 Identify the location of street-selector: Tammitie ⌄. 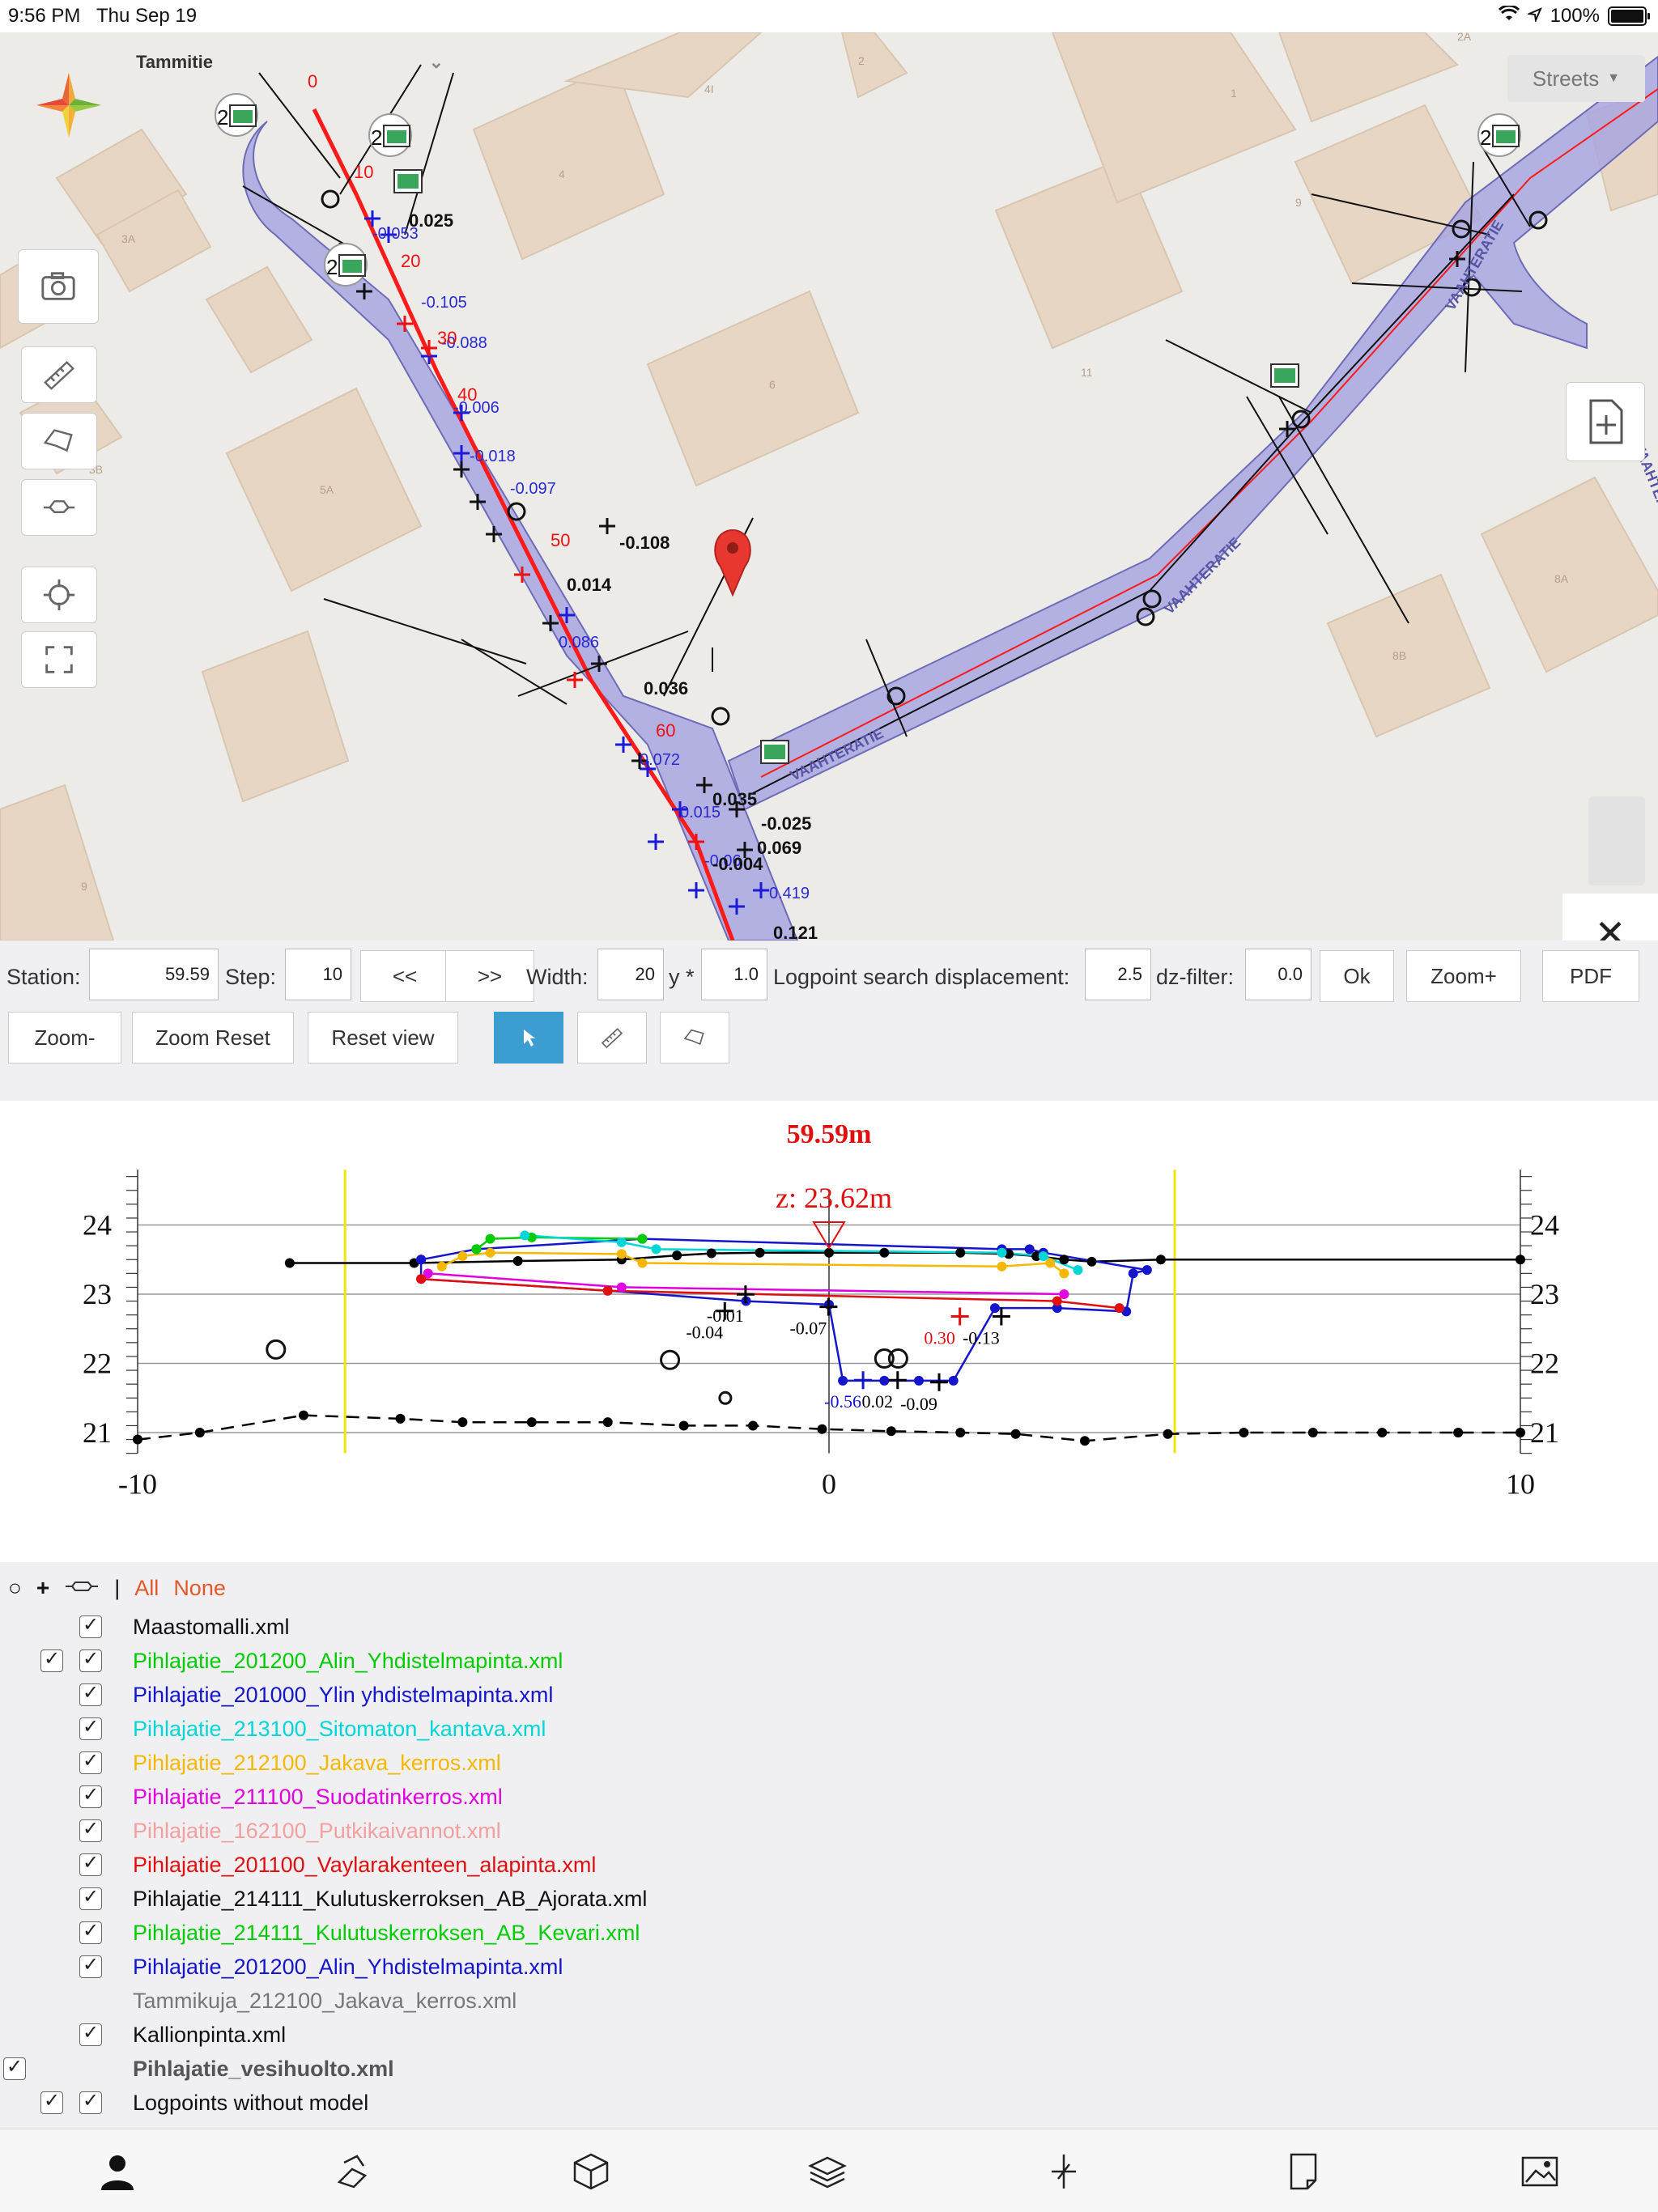
(287, 62).